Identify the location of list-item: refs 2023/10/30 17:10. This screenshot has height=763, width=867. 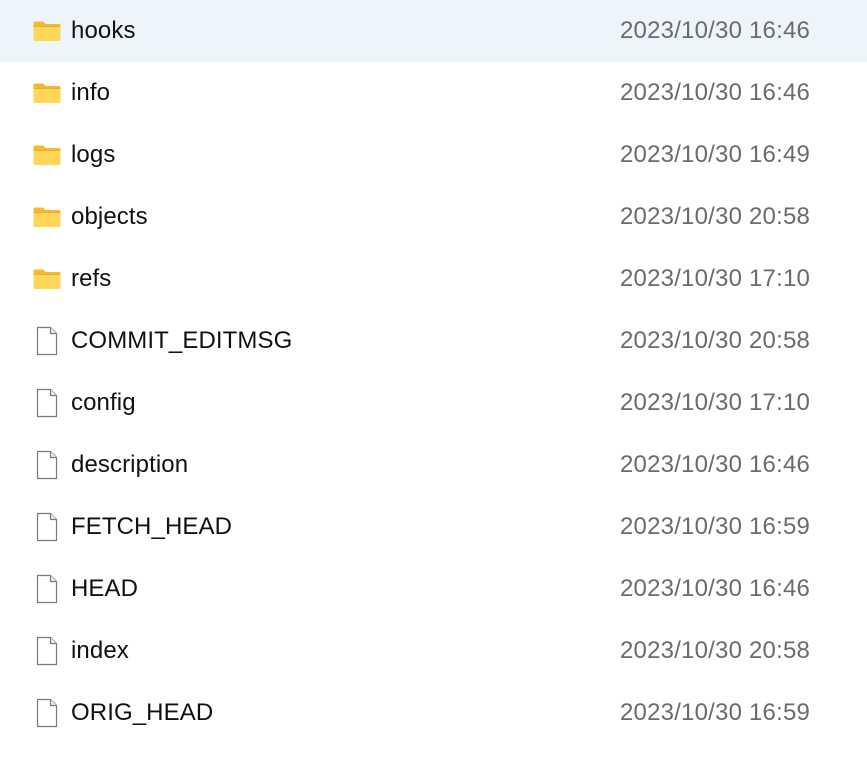
(433, 279).